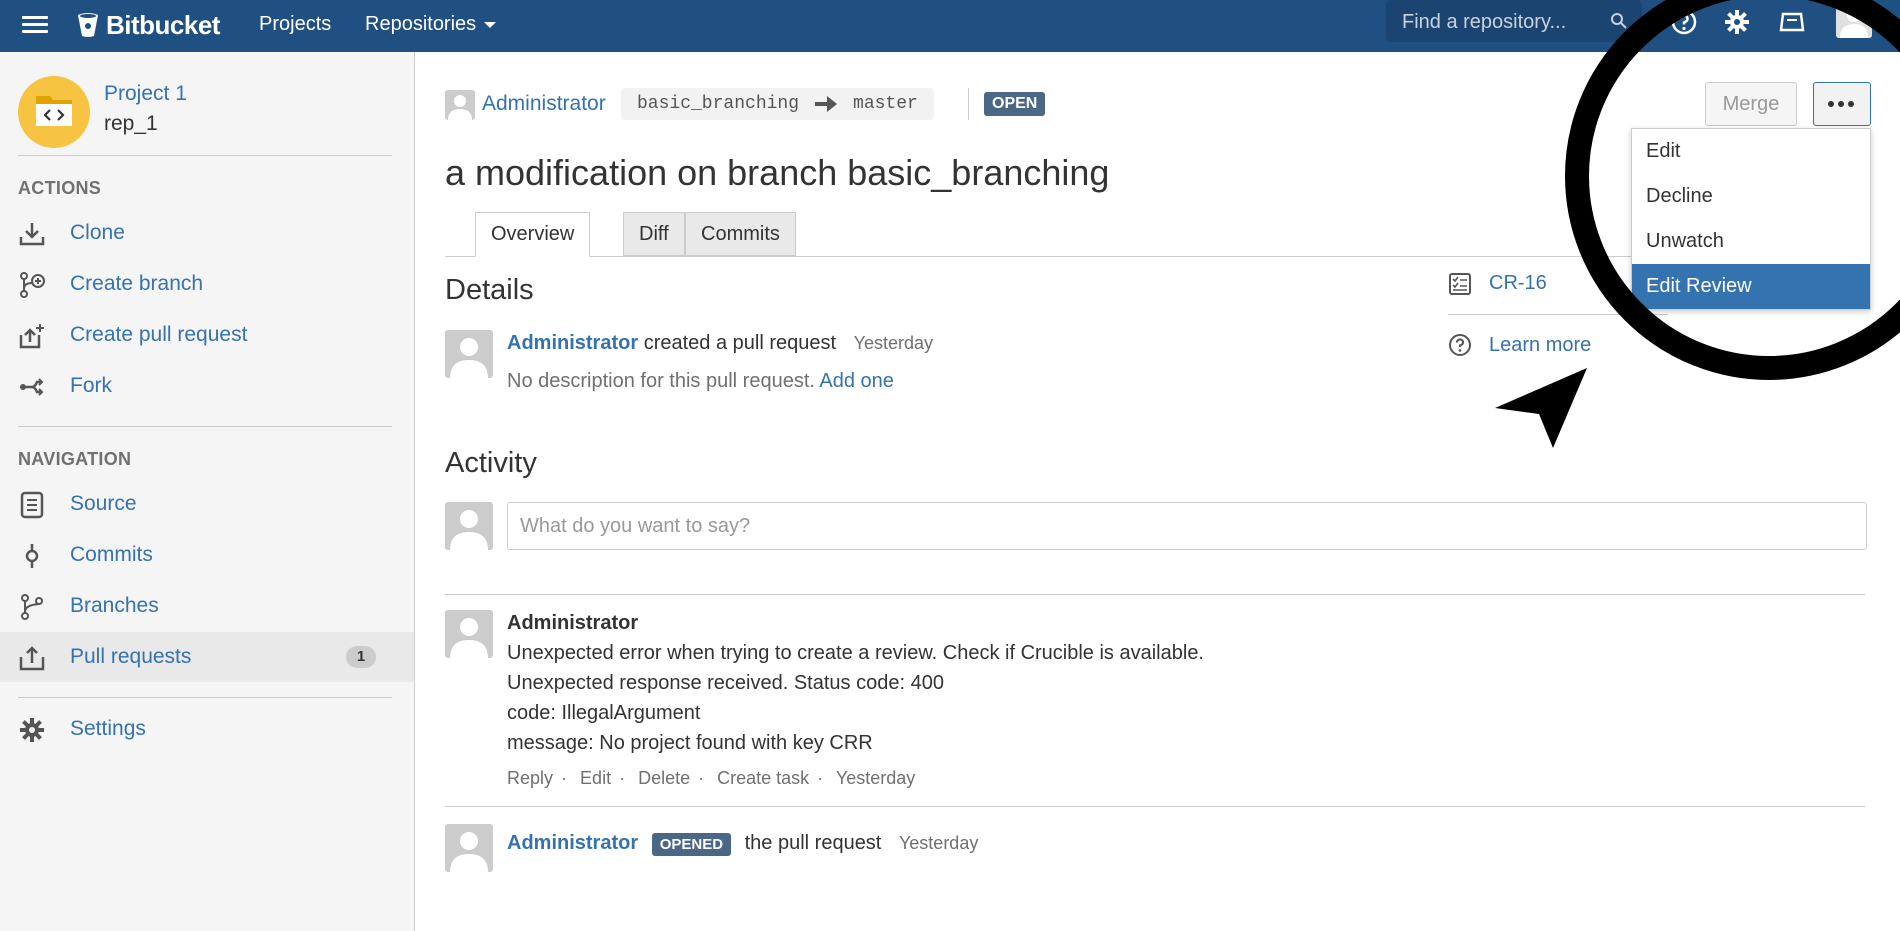  I want to click on sidebar-item-settings: Settings, so click(207, 729).